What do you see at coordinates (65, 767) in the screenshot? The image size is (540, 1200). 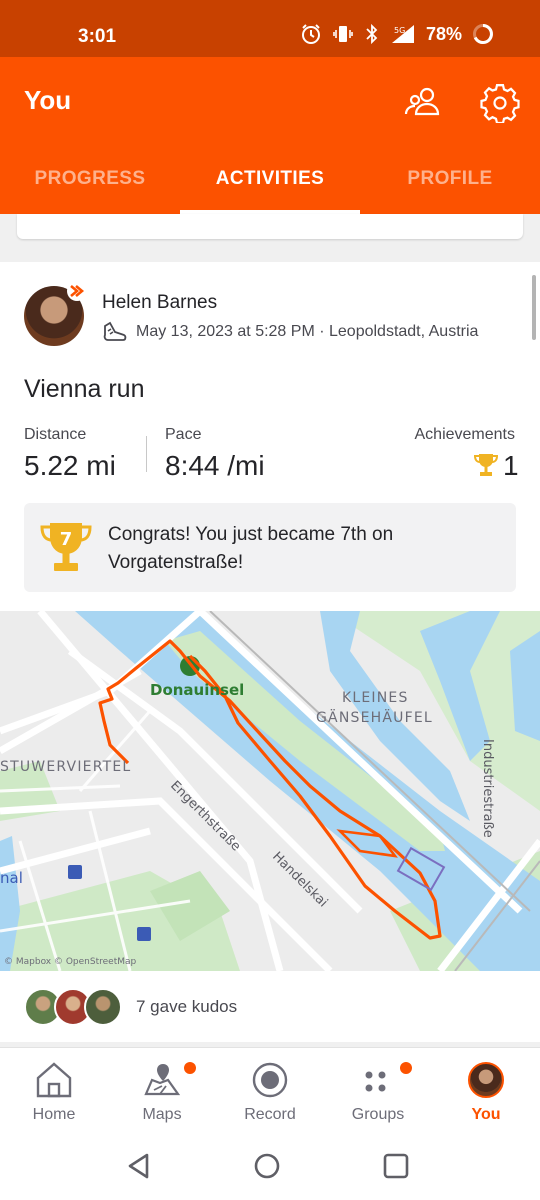 I see `map-label-stuwerviertel: STUWERVIERTEL` at bounding box center [65, 767].